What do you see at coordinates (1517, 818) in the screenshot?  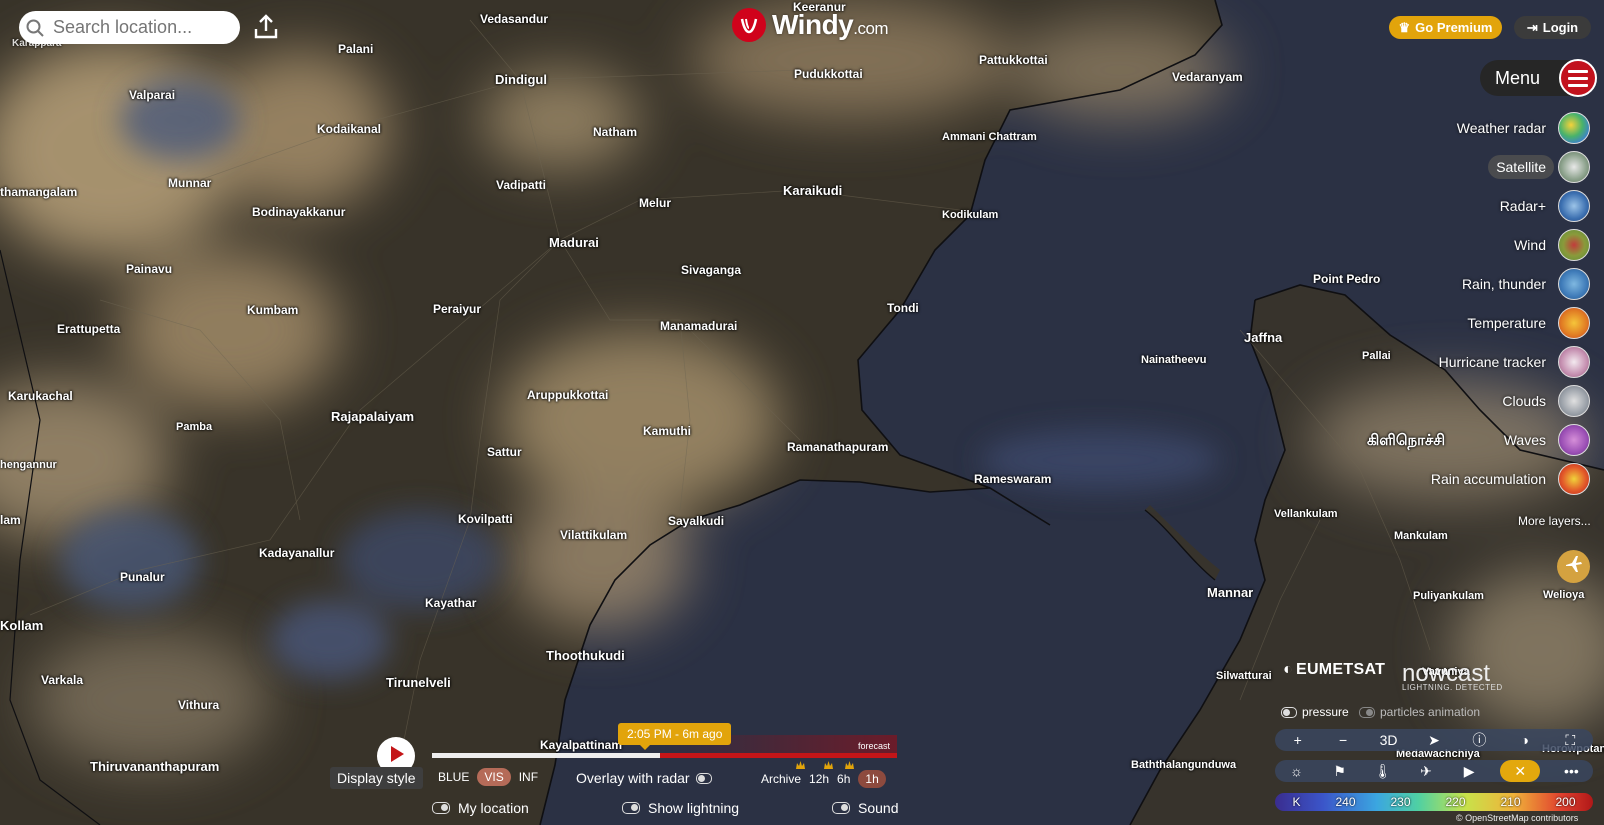 I see `osm-attribution: © OpenStreetMap contributors` at bounding box center [1517, 818].